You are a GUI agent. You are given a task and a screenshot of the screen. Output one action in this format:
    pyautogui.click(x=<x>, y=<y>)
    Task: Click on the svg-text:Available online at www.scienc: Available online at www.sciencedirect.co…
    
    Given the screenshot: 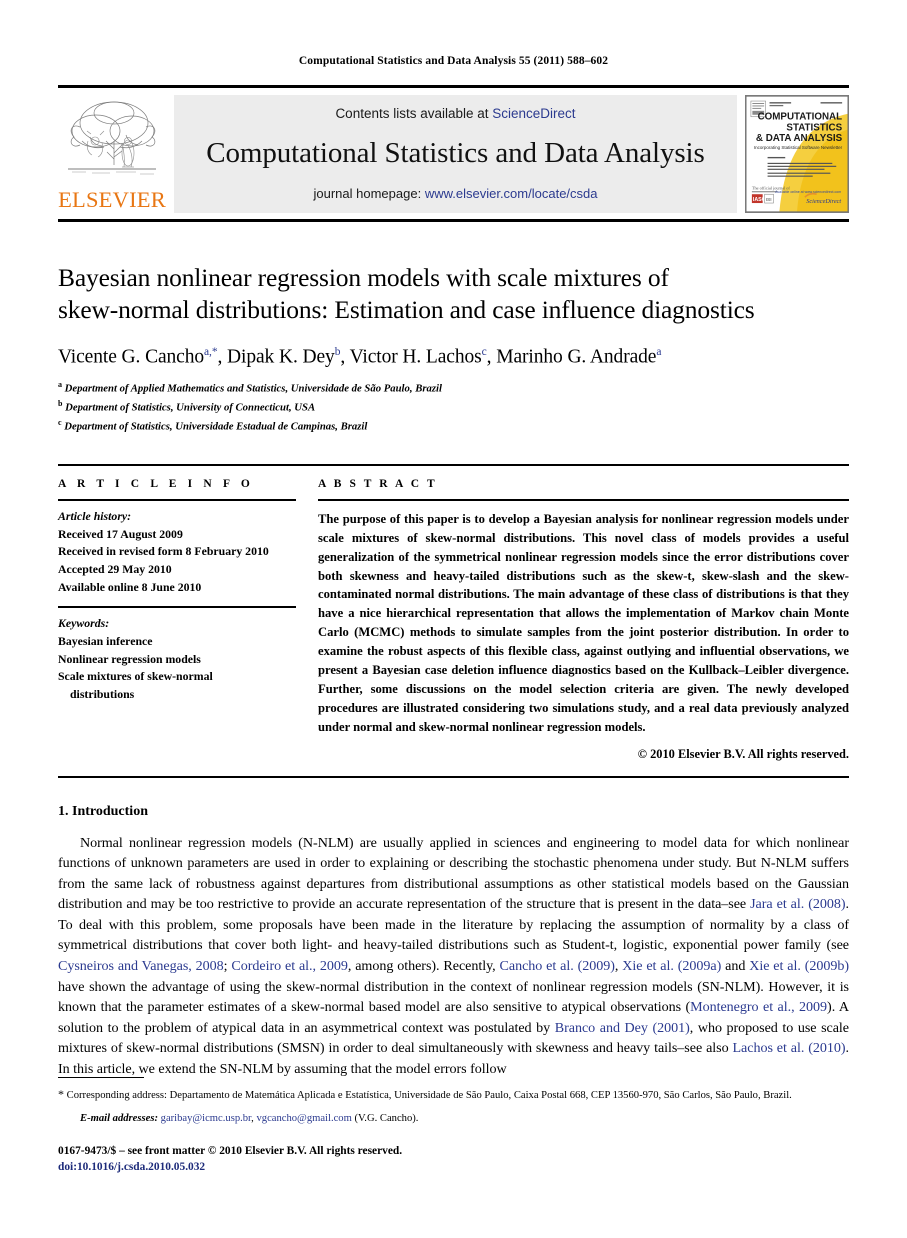 What is the action you would take?
    pyautogui.click(x=808, y=192)
    